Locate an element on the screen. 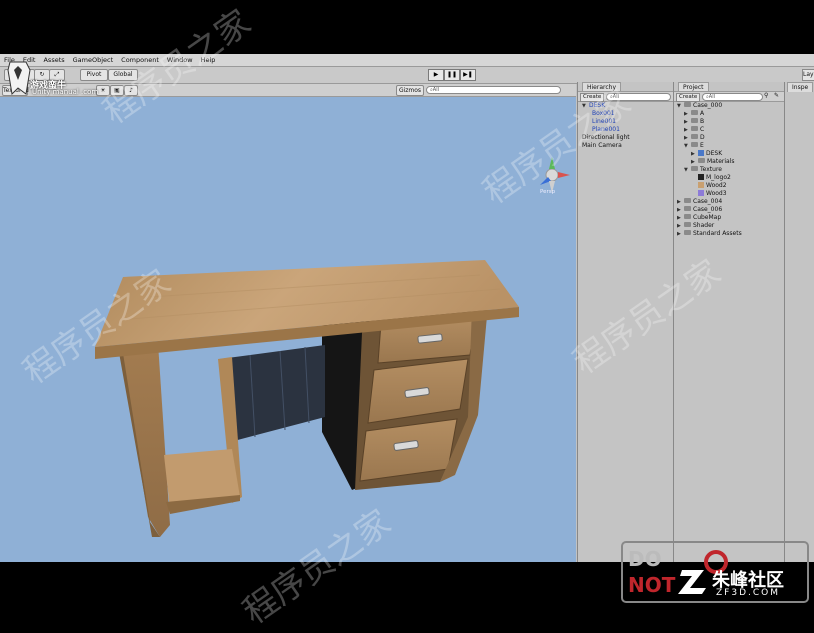 This screenshot has width=814, height=633. project-item: ▼ Texture is located at coordinates (703, 170).